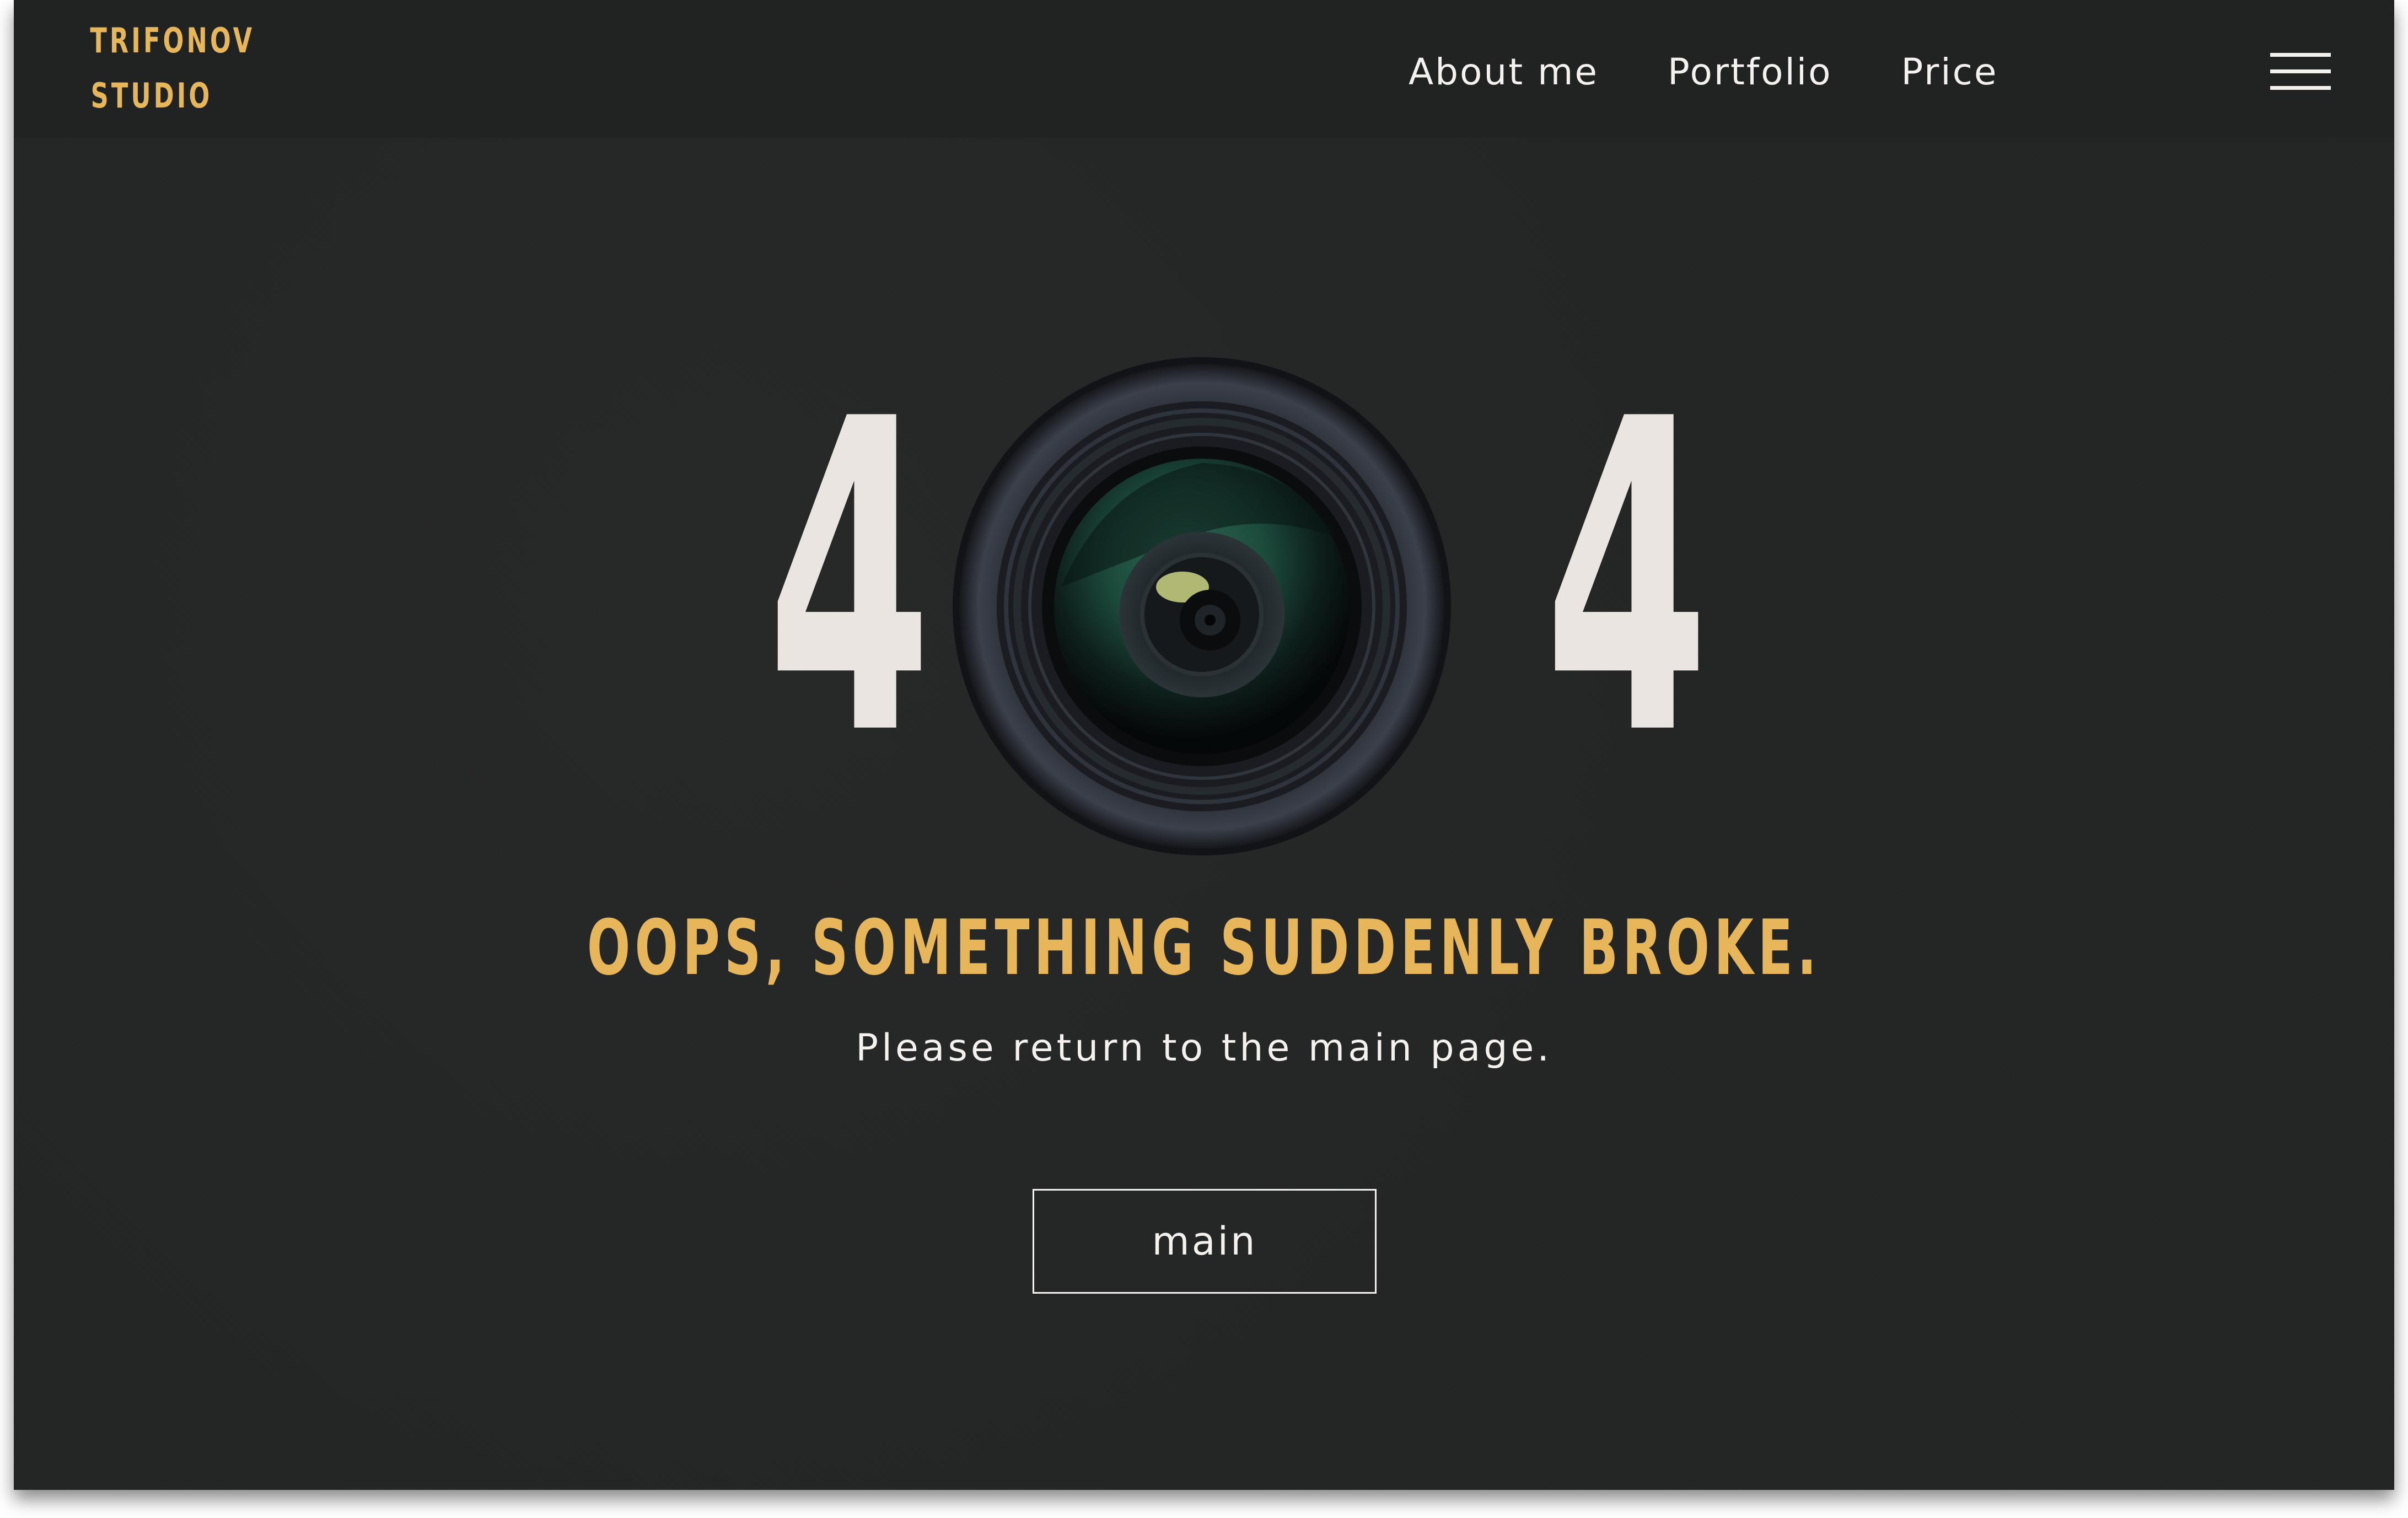  I want to click on error-headline: OOPS, SOMETHING SUDDENLY BROKE., so click(1204, 947).